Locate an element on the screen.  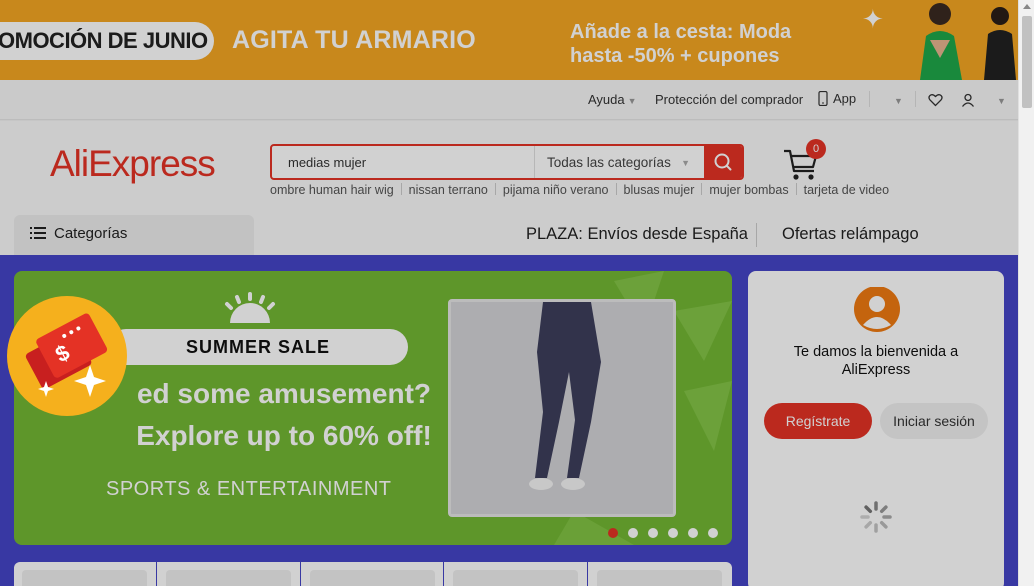
menu-list-icon is located at coordinates (38, 233).